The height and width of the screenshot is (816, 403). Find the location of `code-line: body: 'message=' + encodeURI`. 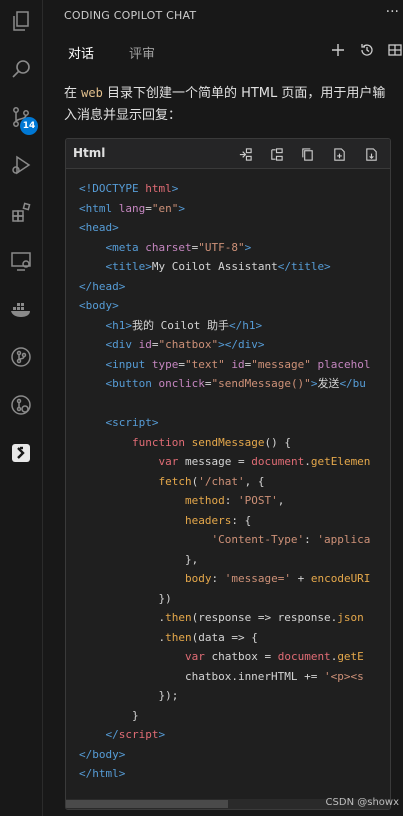

code-line: body: 'message=' + encodeURI is located at coordinates (234, 579).